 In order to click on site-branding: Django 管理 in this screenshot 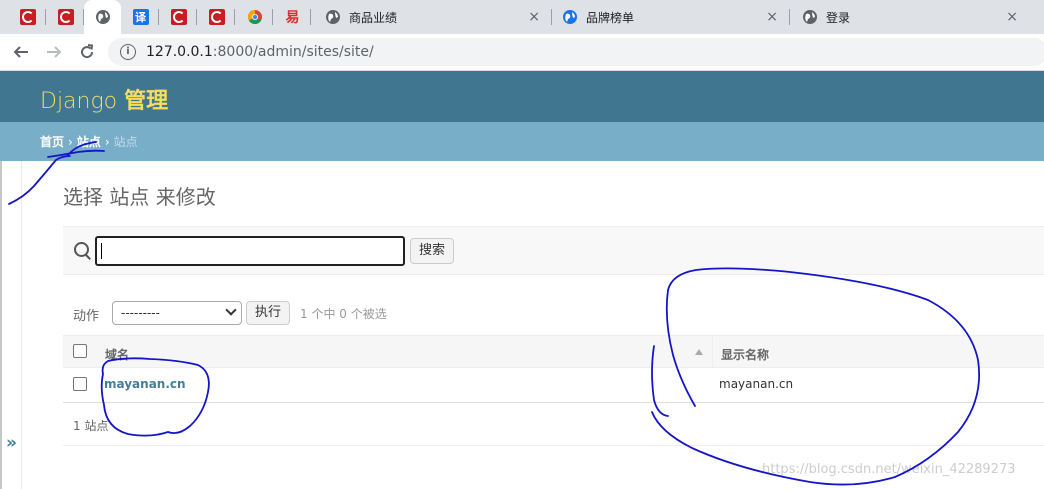, I will do `click(104, 99)`.